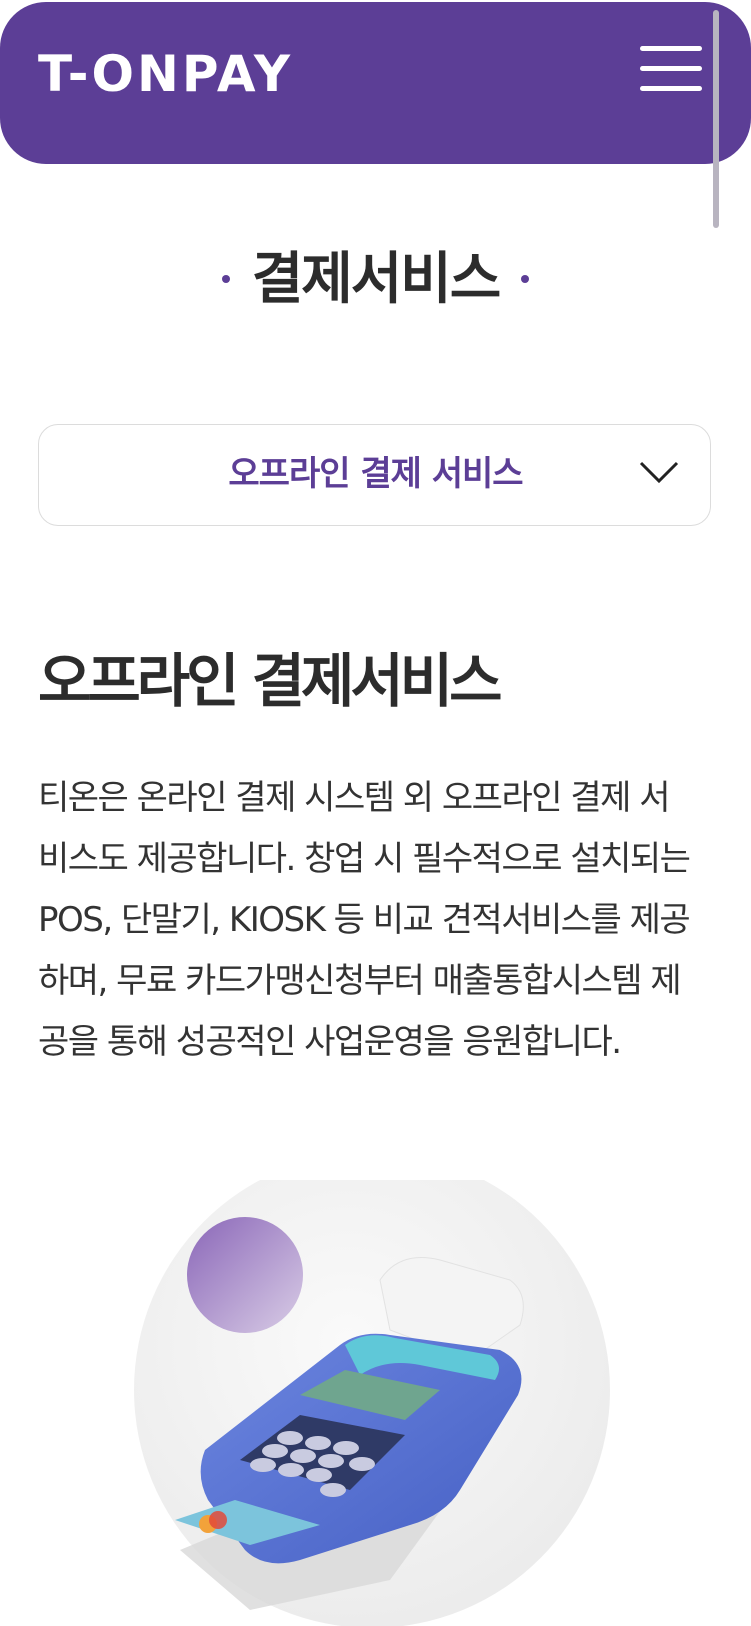 The image size is (751, 1626). I want to click on description-line: POS, 단말기, KIOSK 등 비교 견적서비스를 제공, so click(364, 920).